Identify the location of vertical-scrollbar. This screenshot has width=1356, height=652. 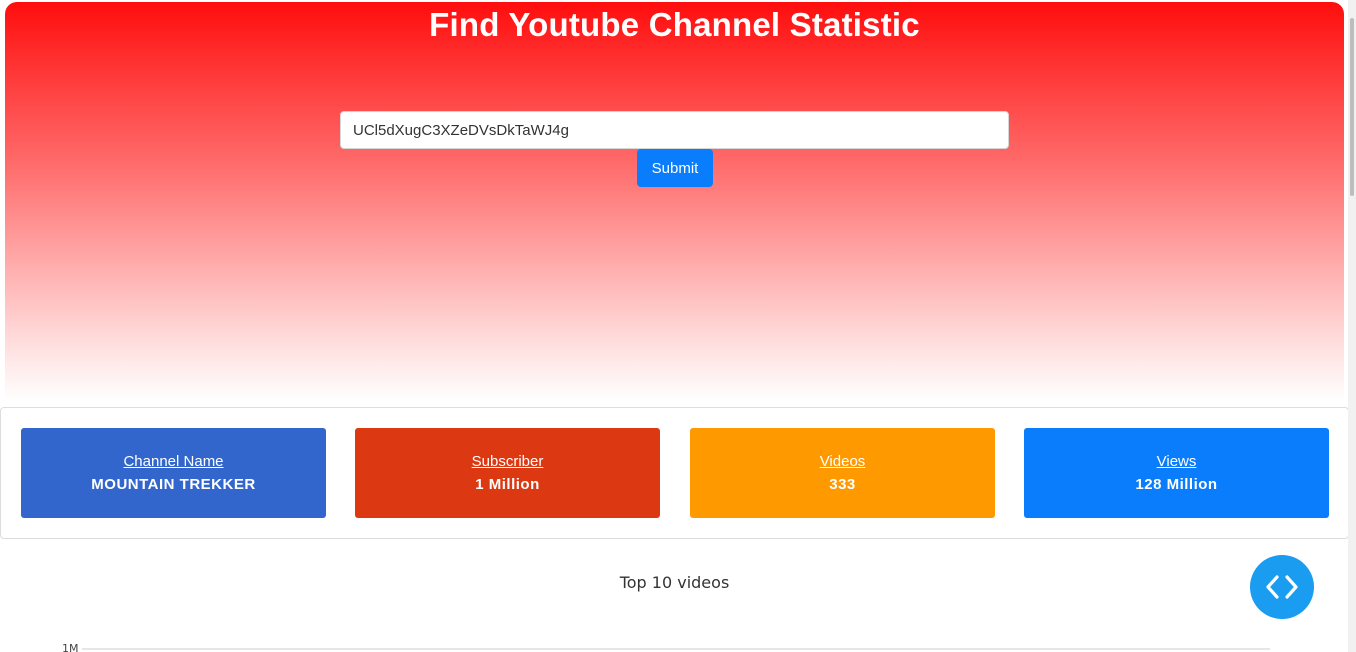
(1352, 326).